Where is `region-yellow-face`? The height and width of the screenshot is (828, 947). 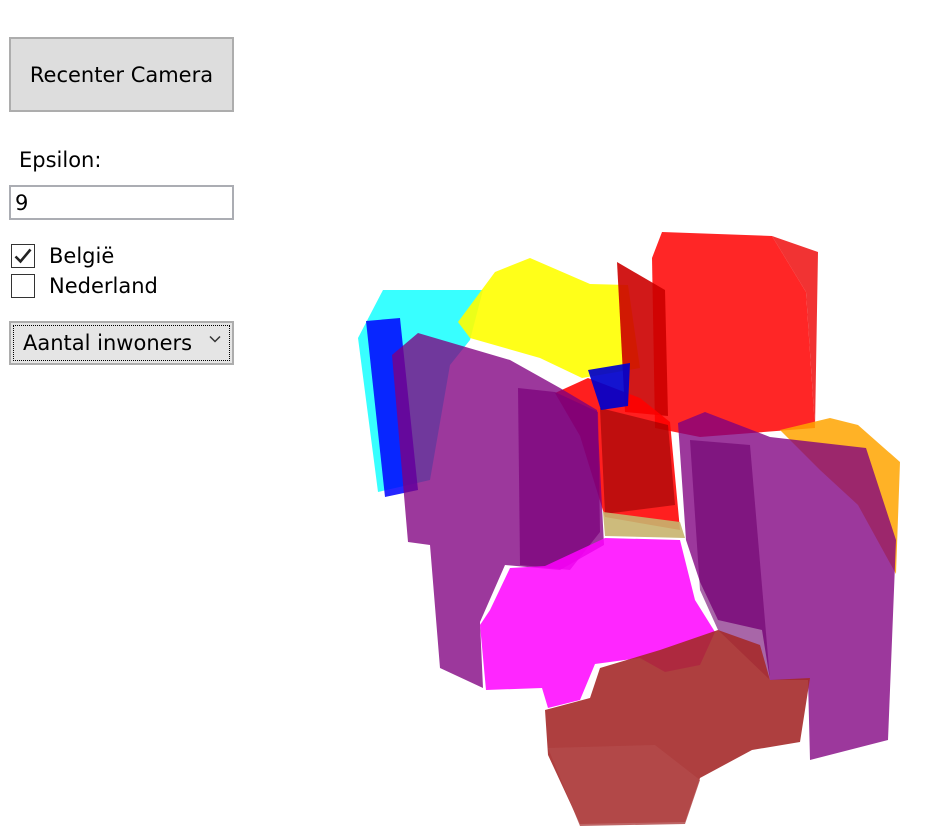
region-yellow-face is located at coordinates (549, 318).